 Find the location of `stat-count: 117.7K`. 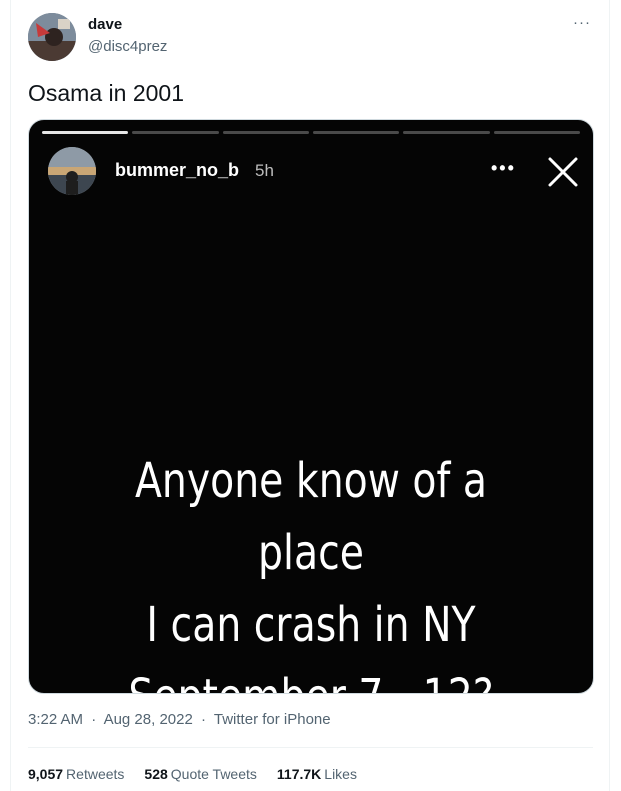

stat-count: 117.7K is located at coordinates (299, 774).